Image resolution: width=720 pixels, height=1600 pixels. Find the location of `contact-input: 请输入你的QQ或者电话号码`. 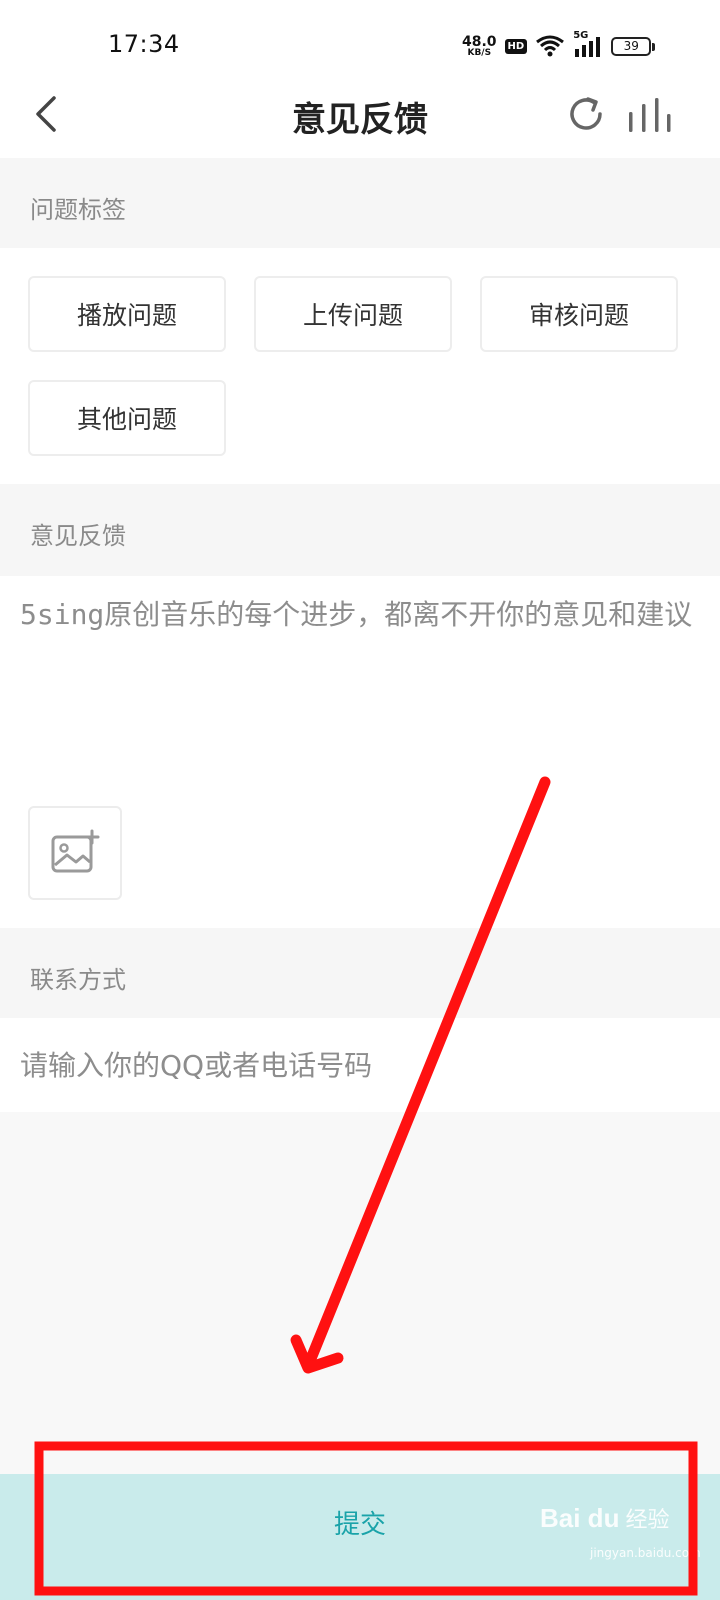

contact-input: 请输入你的QQ或者电话号码 is located at coordinates (360, 1064).